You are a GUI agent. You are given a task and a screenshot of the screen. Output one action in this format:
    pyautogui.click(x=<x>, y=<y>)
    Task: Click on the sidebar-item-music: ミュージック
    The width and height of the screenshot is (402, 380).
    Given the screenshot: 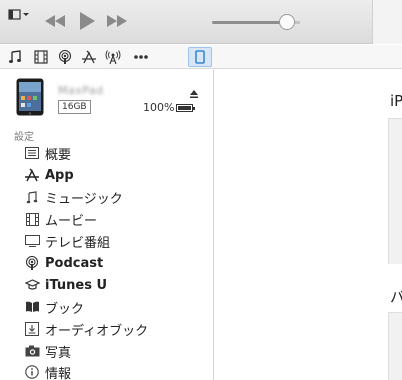 What is the action you would take?
    pyautogui.click(x=117, y=197)
    